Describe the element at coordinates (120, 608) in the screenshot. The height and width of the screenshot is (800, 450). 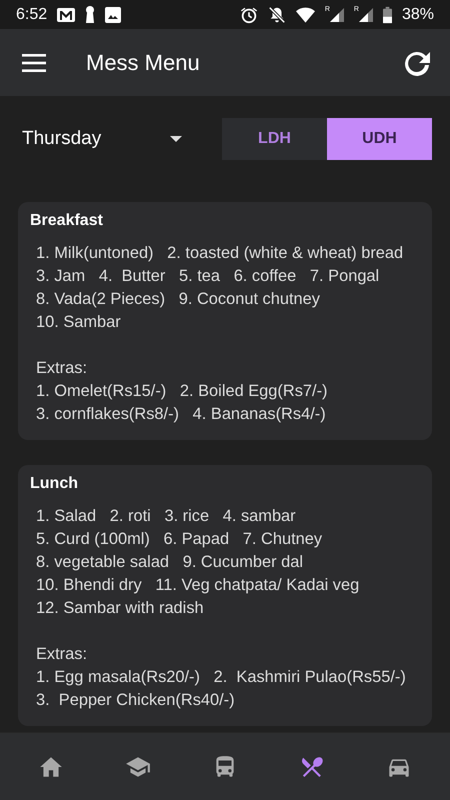
I see `menu-line: 12. Sambar with radish` at that location.